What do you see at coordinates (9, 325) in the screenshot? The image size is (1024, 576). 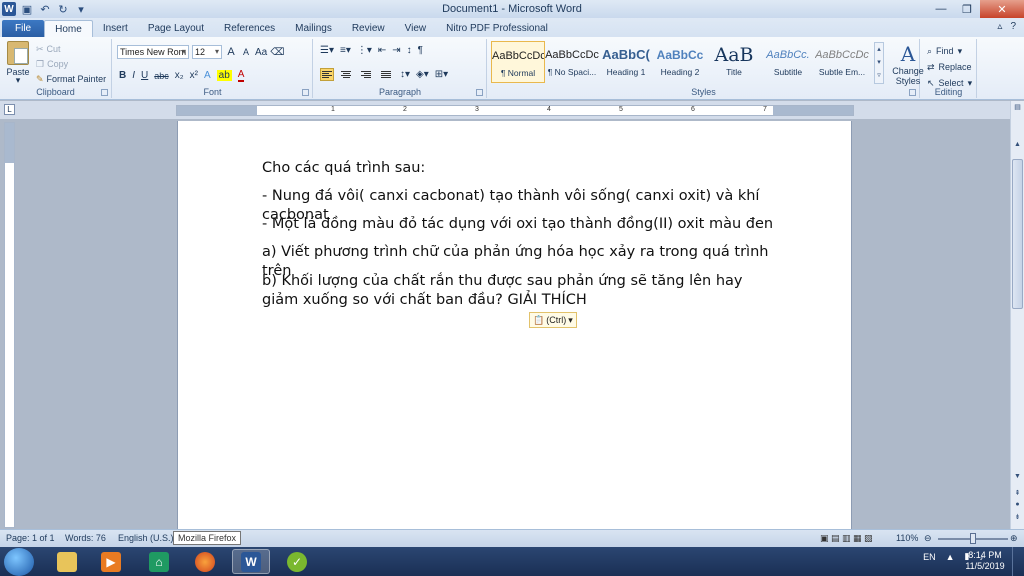 I see `vertical-ruler` at bounding box center [9, 325].